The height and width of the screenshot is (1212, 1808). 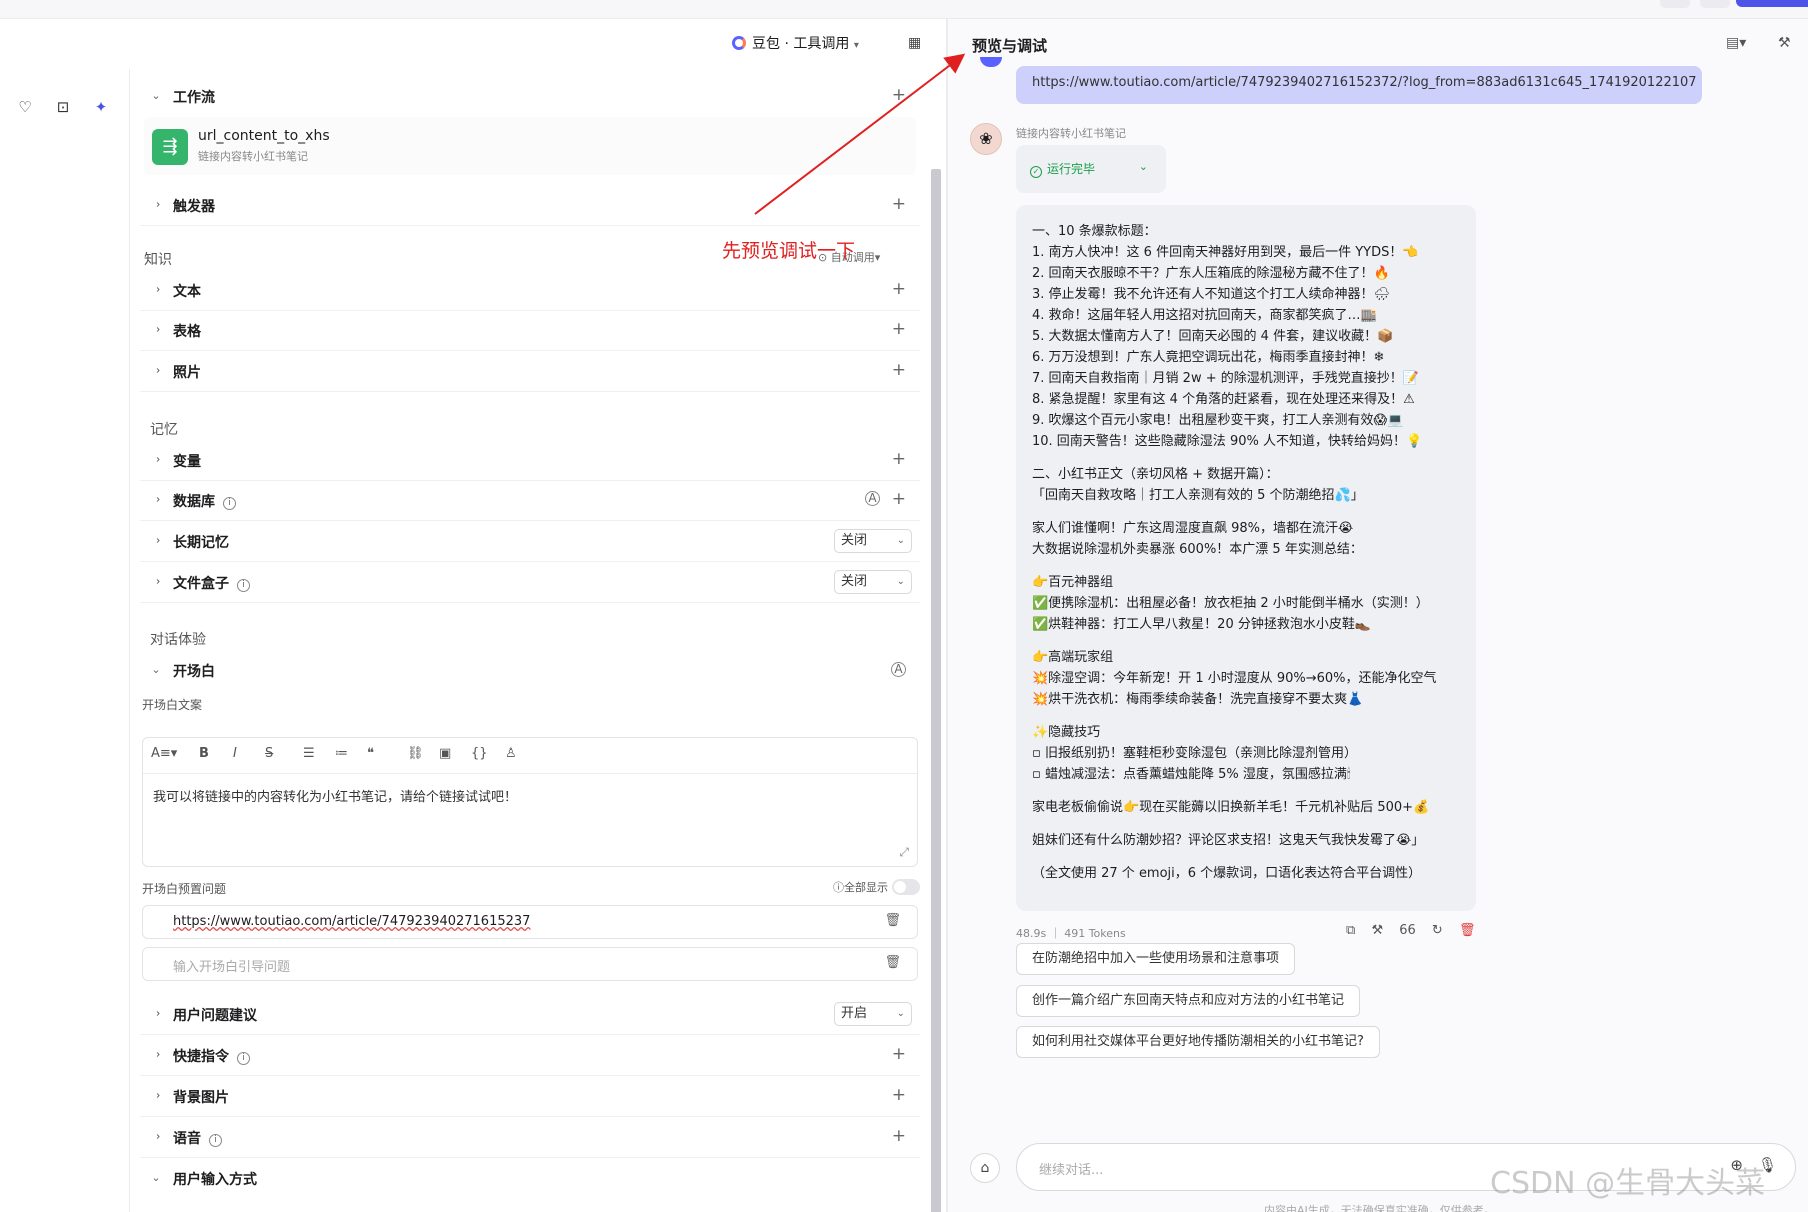 What do you see at coordinates (164, 430) in the screenshot?
I see `memory-heading: 记忆` at bounding box center [164, 430].